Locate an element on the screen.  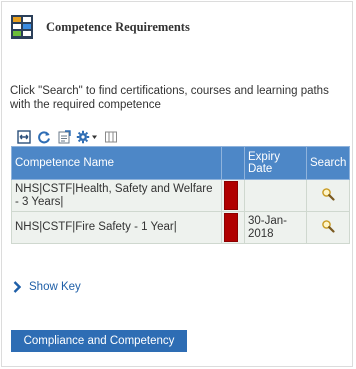
grid-toolbar is located at coordinates (67, 137).